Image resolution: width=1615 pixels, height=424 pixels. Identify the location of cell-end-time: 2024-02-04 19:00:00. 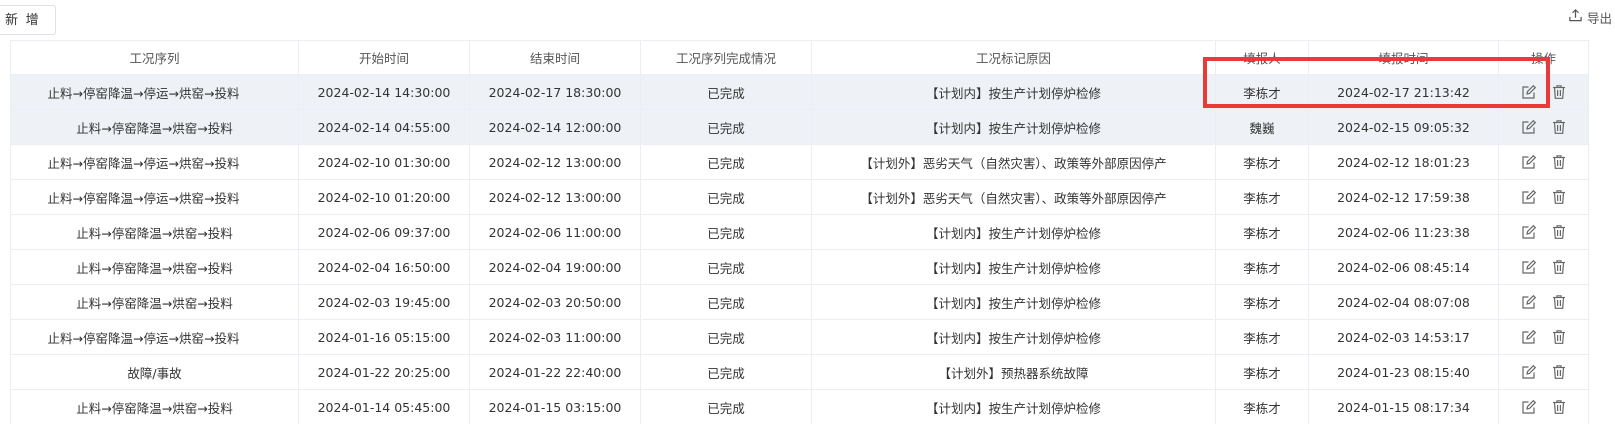
(555, 267).